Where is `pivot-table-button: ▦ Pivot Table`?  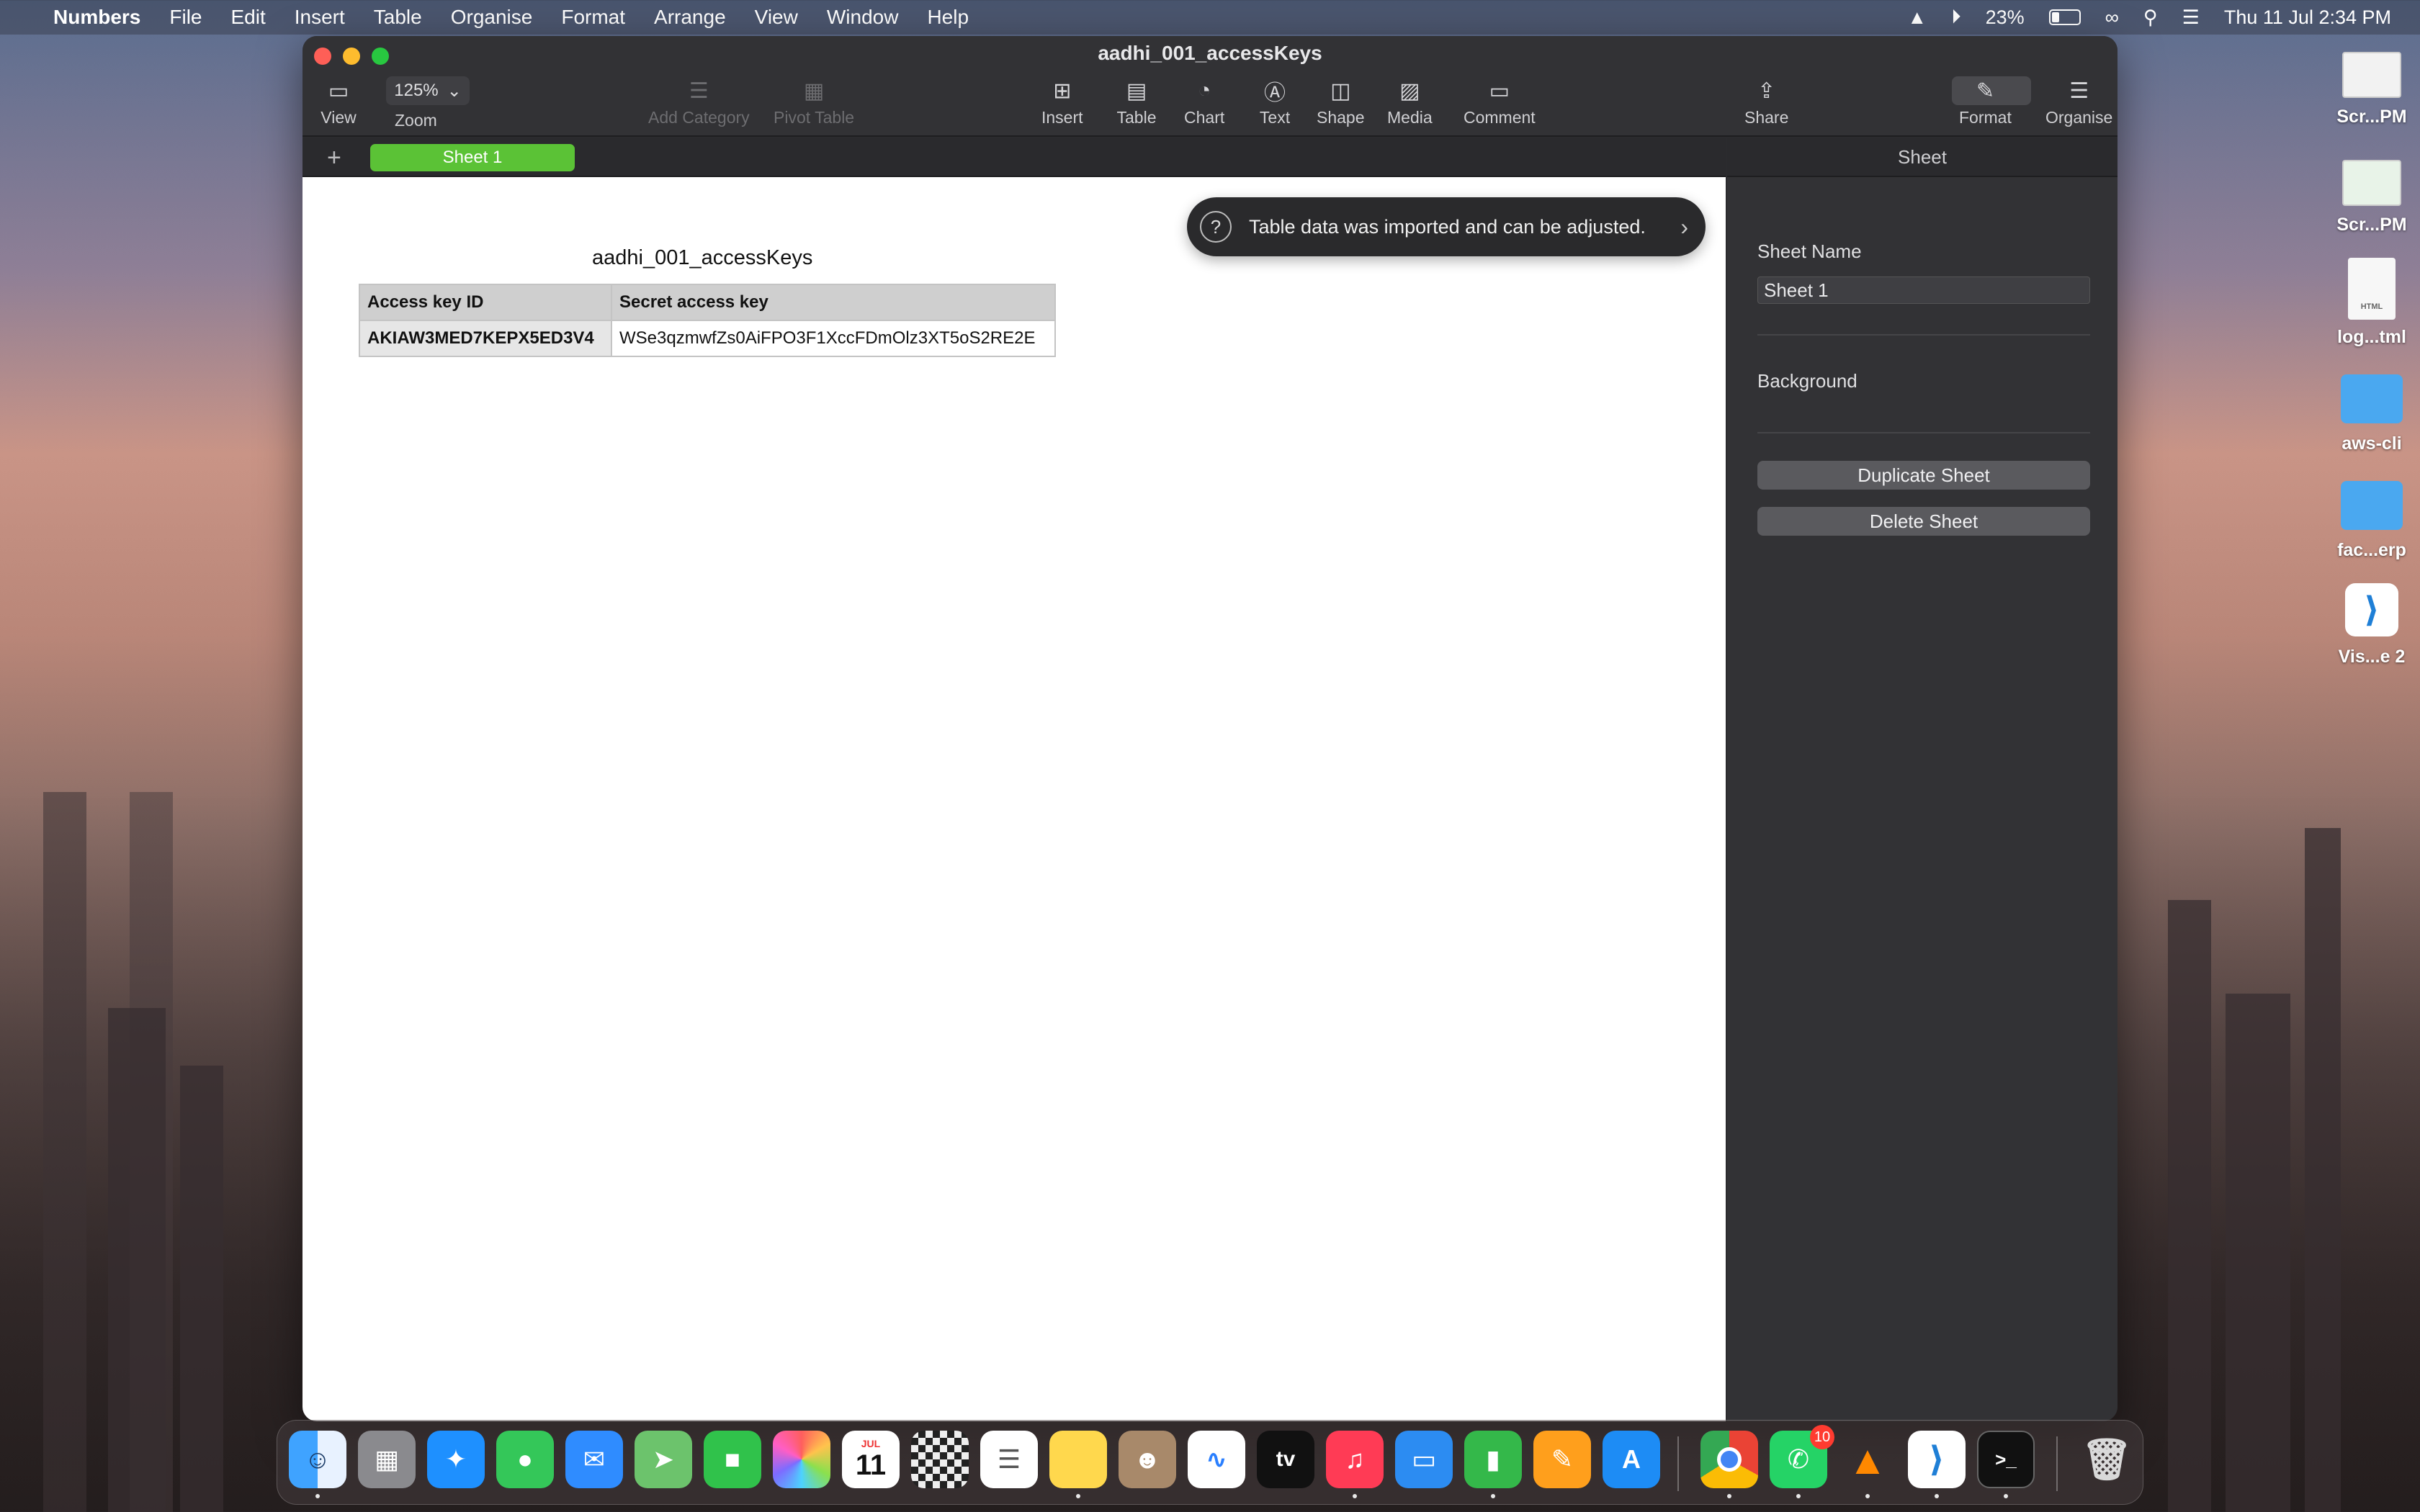
pivot-table-button: ▦ Pivot Table is located at coordinates (814, 101).